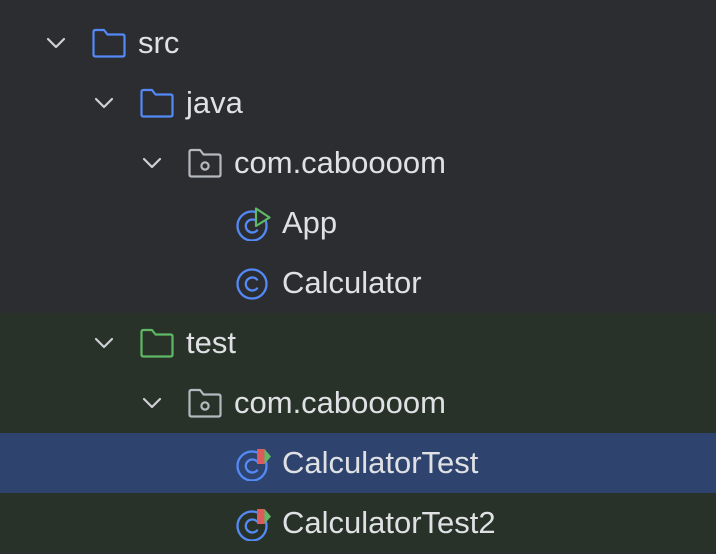 Image resolution: width=716 pixels, height=554 pixels. What do you see at coordinates (310, 222) in the screenshot?
I see `tree-item-label: App` at bounding box center [310, 222].